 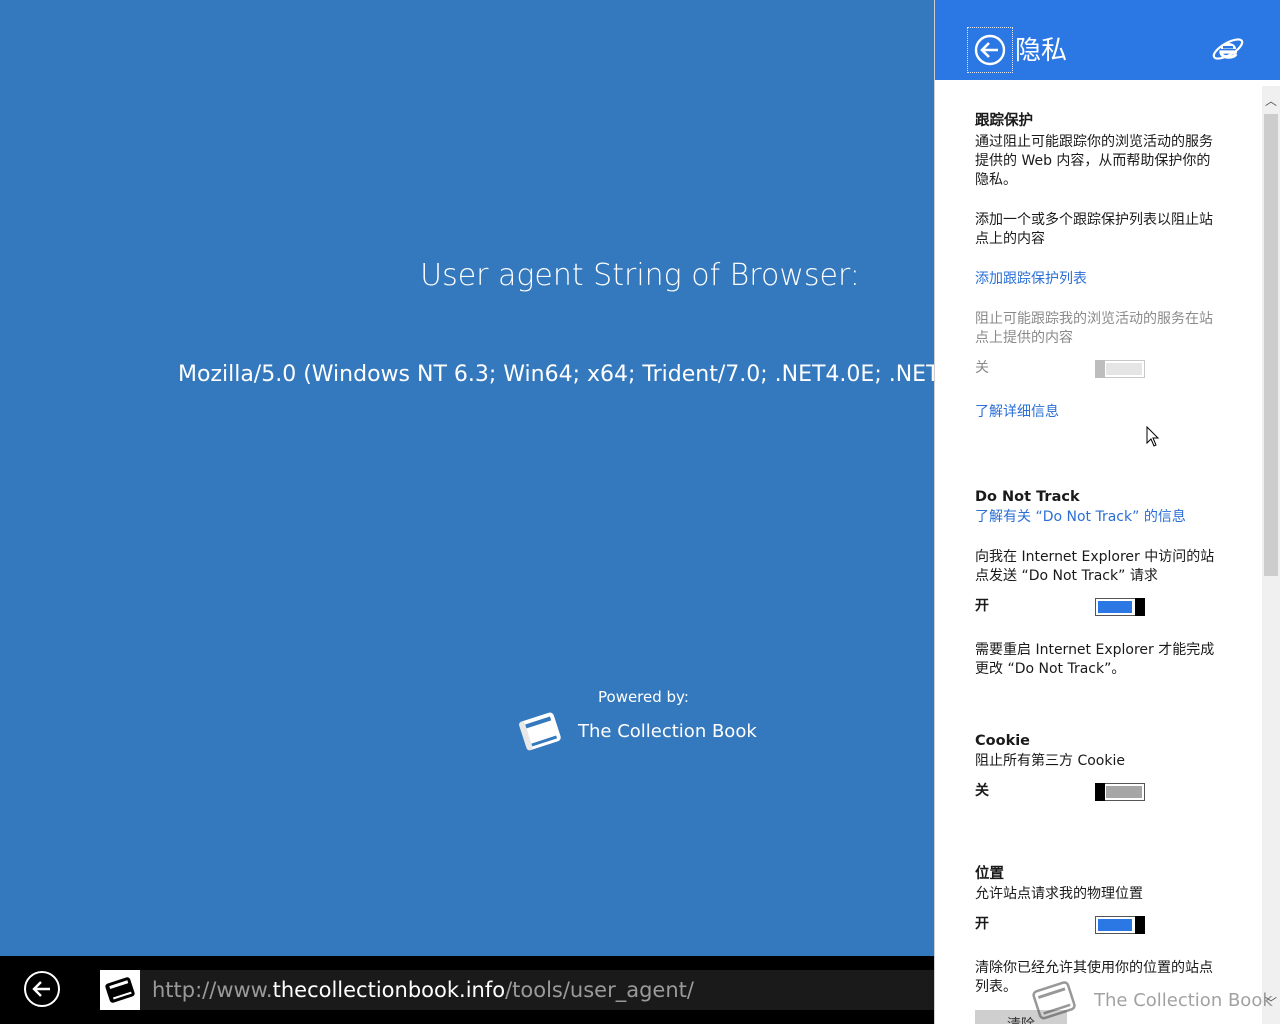 I want to click on pane-title: 隐私, so click(x=1041, y=51).